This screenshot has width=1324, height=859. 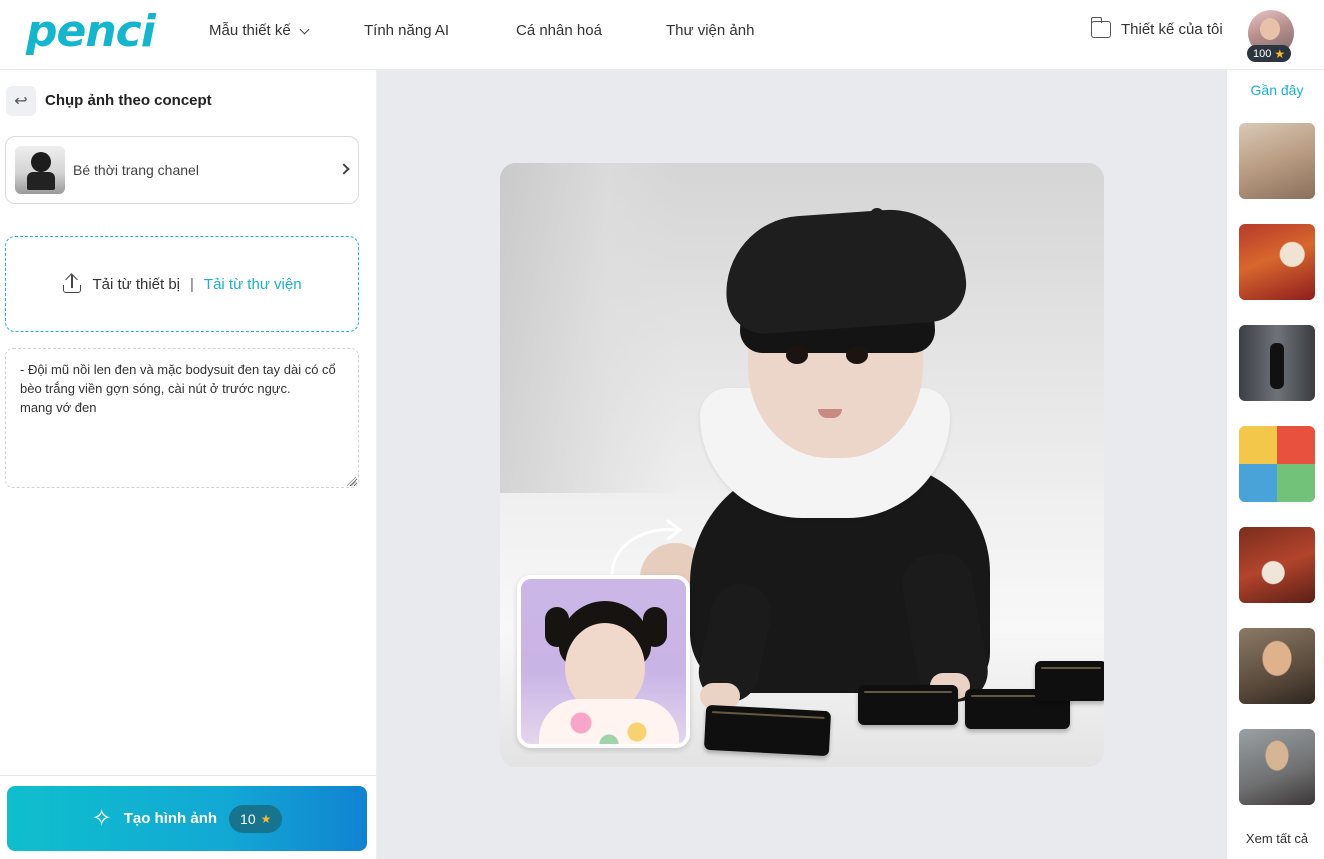 What do you see at coordinates (351, 481) in the screenshot?
I see `resize-handle-icon` at bounding box center [351, 481].